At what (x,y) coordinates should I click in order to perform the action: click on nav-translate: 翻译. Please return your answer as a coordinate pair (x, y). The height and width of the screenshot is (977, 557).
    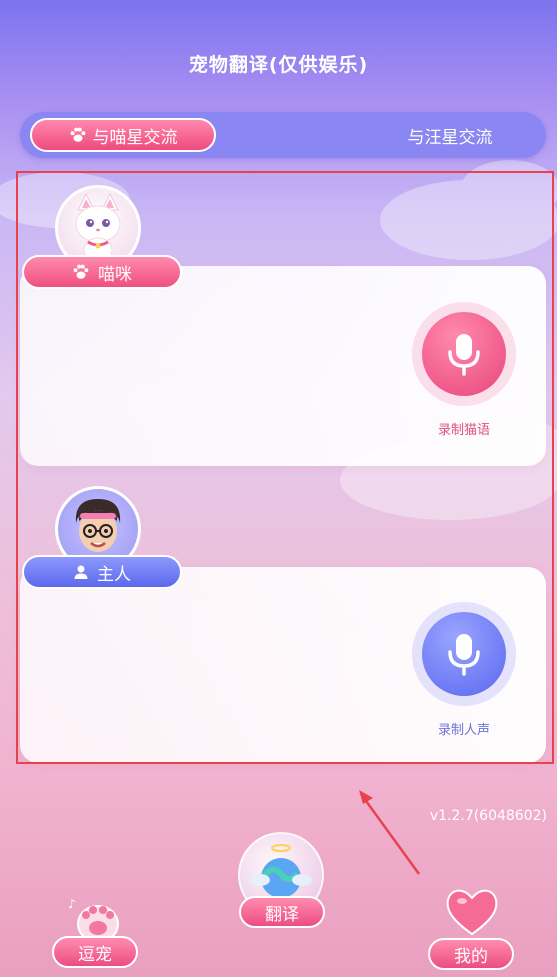
    Looking at the image, I should click on (282, 882).